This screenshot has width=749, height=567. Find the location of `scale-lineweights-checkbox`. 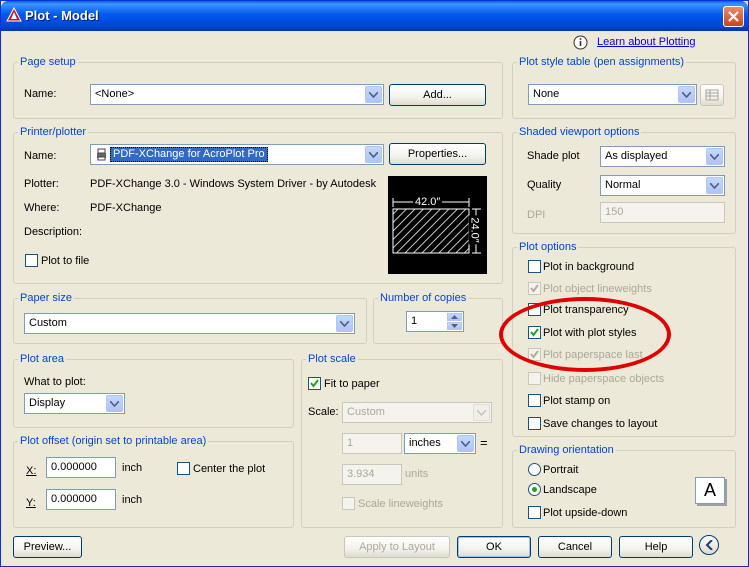

scale-lineweights-checkbox is located at coordinates (348, 503).